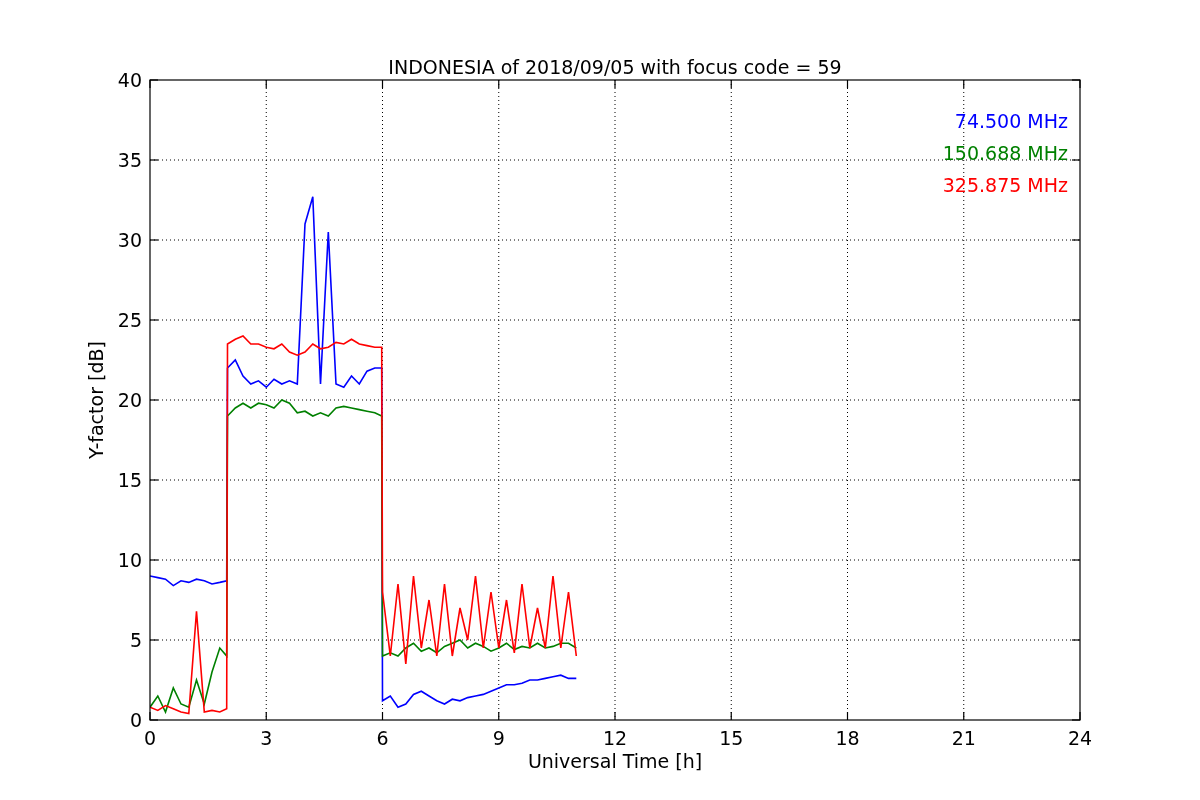 The height and width of the screenshot is (800, 1200). What do you see at coordinates (1005, 153) in the screenshot?
I see `legend-label: 150.688 MHz` at bounding box center [1005, 153].